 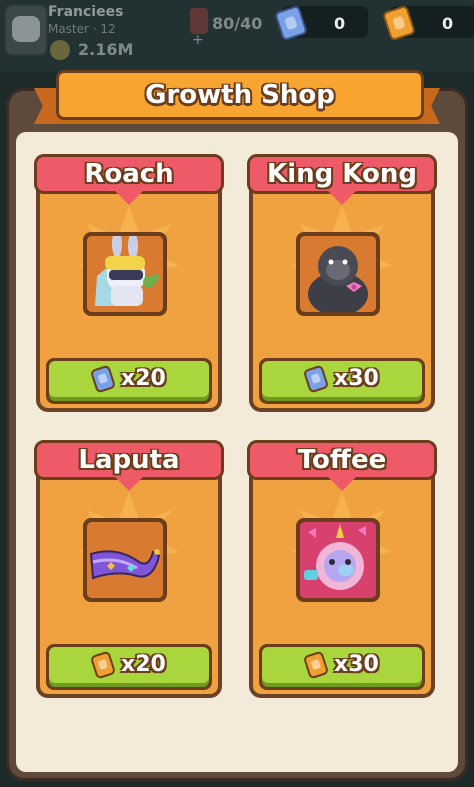 What do you see at coordinates (237, 23) in the screenshot?
I see `energy-counter: 80/40` at bounding box center [237, 23].